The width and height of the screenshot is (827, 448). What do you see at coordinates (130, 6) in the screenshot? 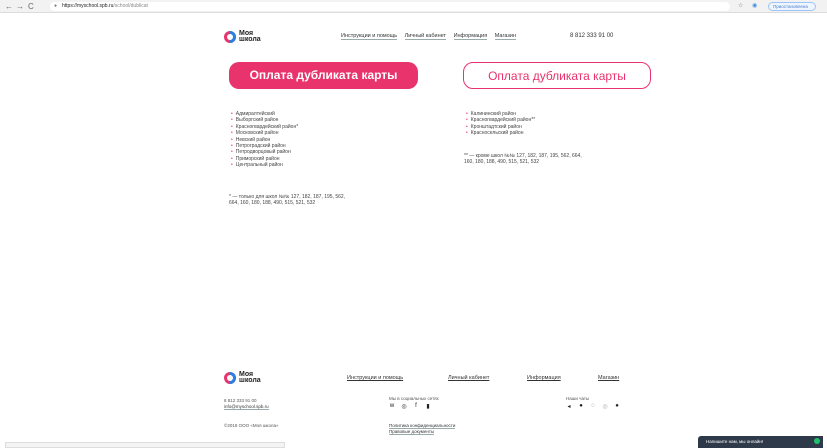
I see `url-path: /school/dublicat` at bounding box center [130, 6].